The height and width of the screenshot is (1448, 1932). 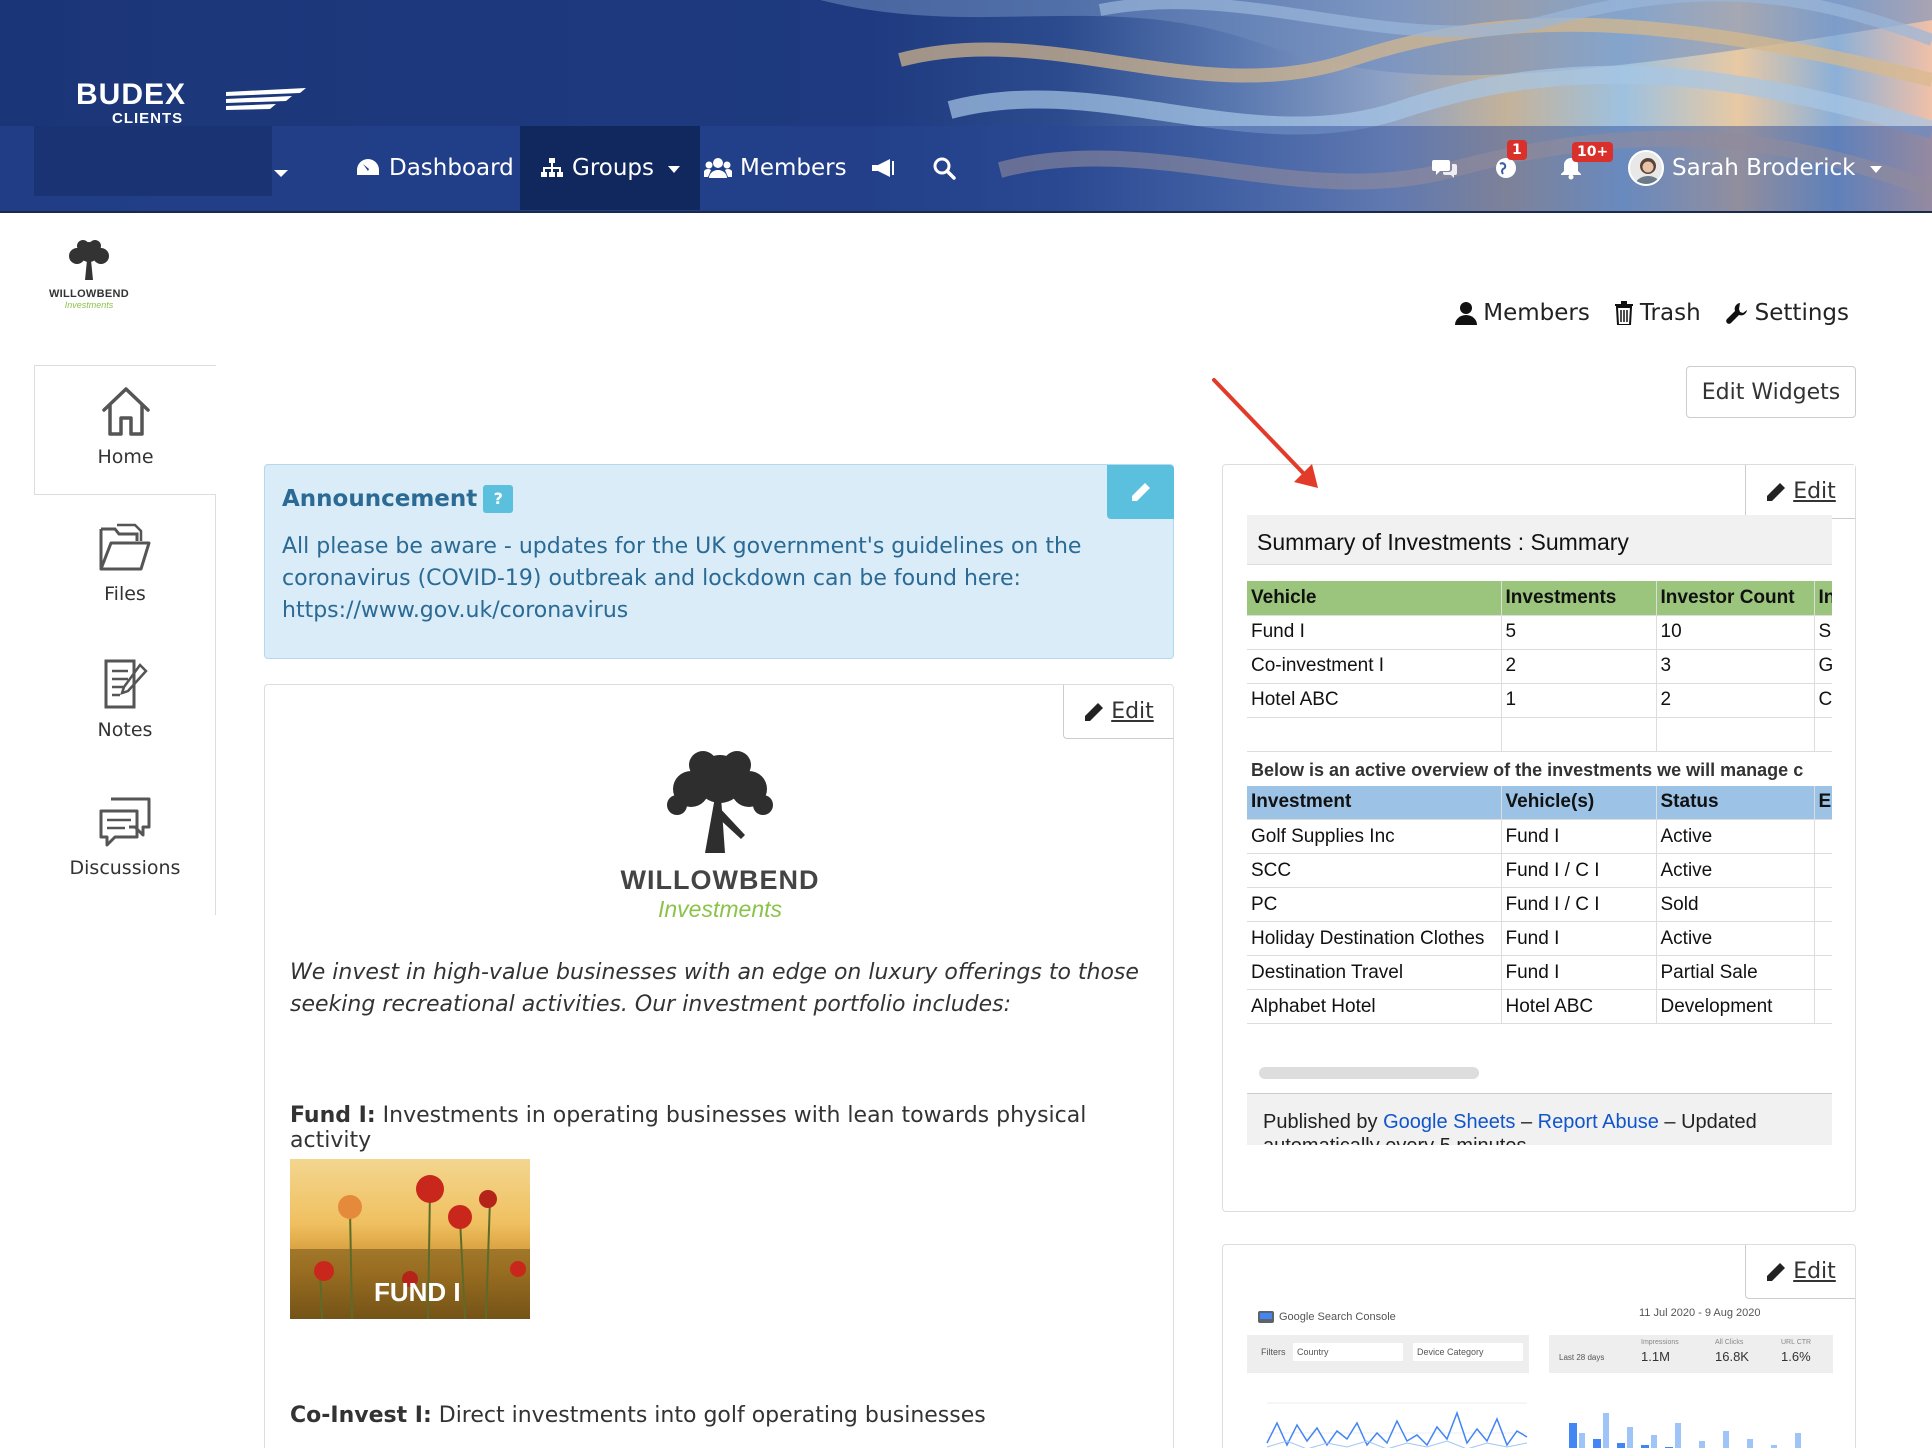 I want to click on discussion-icon, so click(x=125, y=822).